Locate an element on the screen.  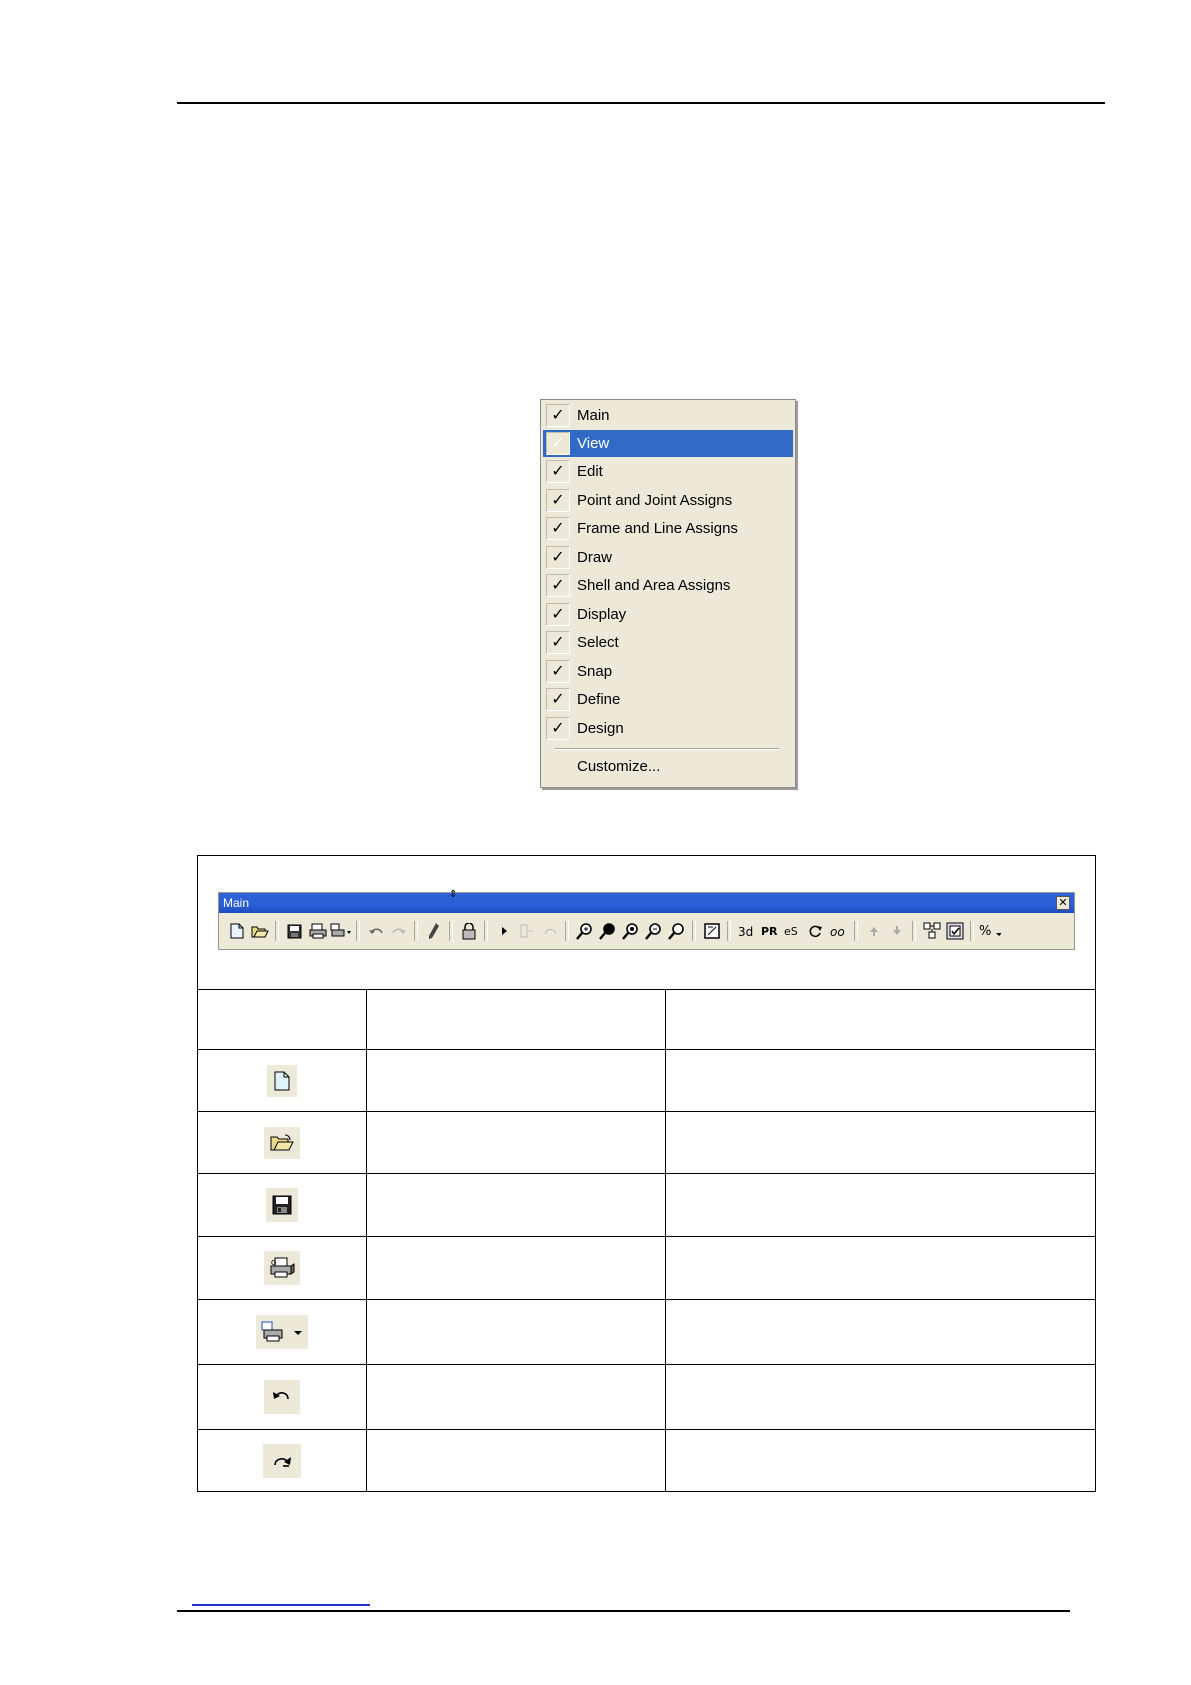
rotate-icon is located at coordinates (815, 931).